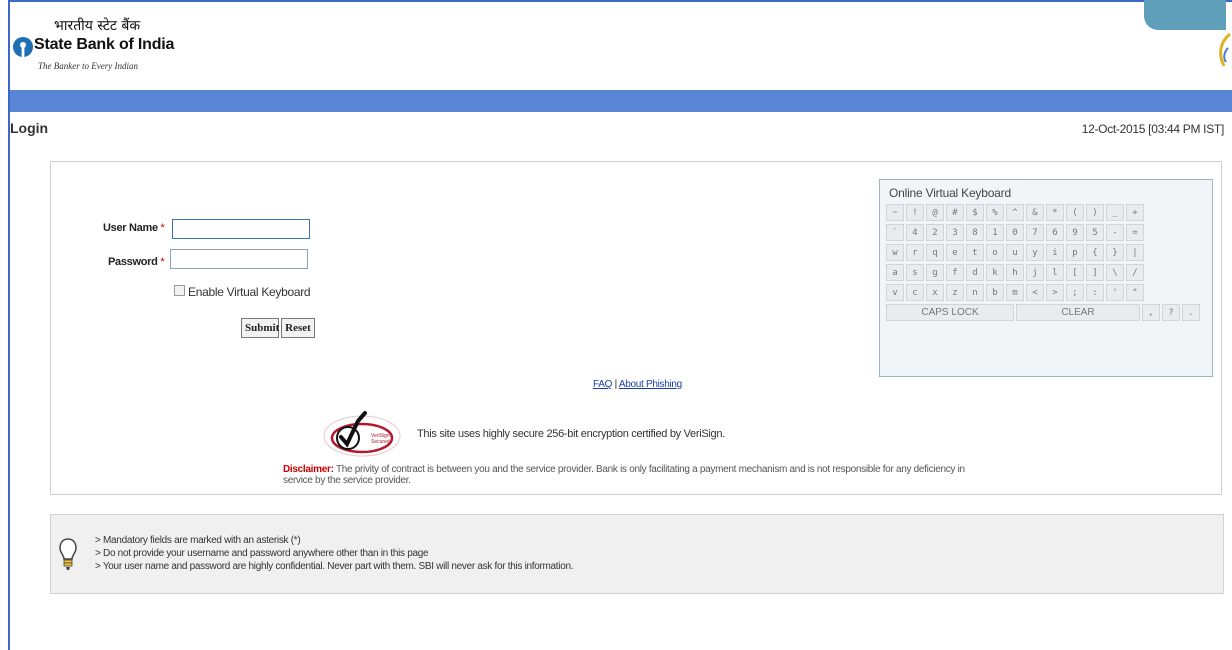 The height and width of the screenshot is (650, 1232). I want to click on keyboard-key: `, so click(895, 232).